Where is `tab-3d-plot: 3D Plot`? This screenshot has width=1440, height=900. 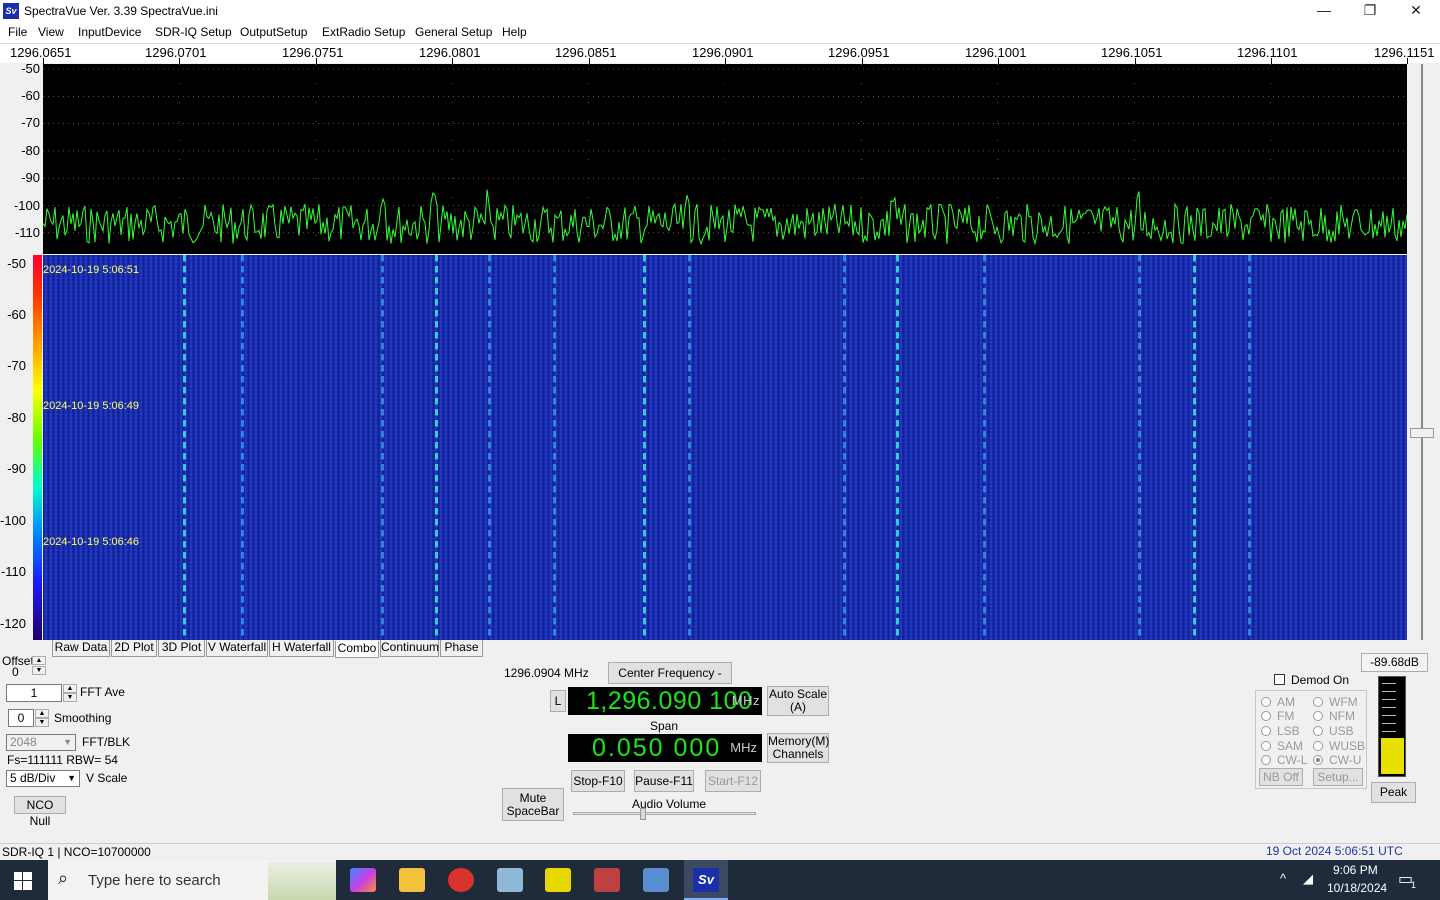 tab-3d-plot: 3D Plot is located at coordinates (181, 648).